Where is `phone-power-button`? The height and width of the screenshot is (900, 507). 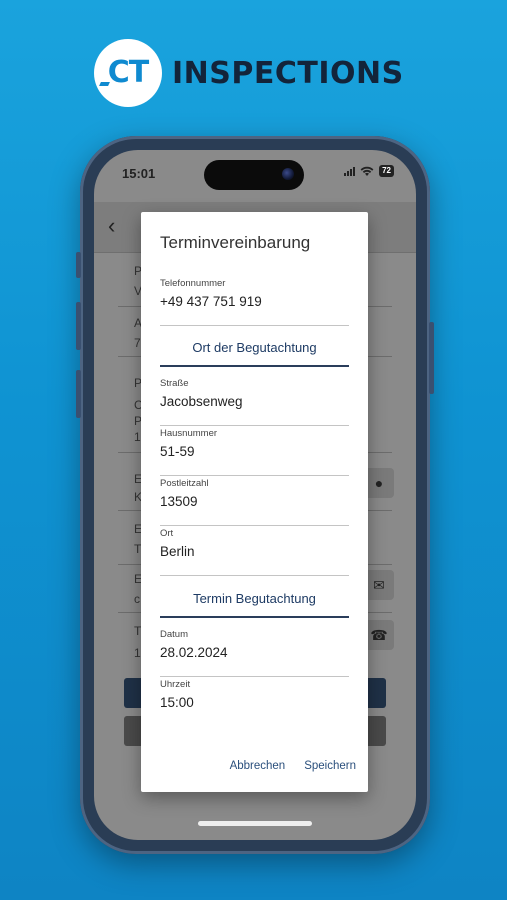
phone-power-button is located at coordinates (431, 358).